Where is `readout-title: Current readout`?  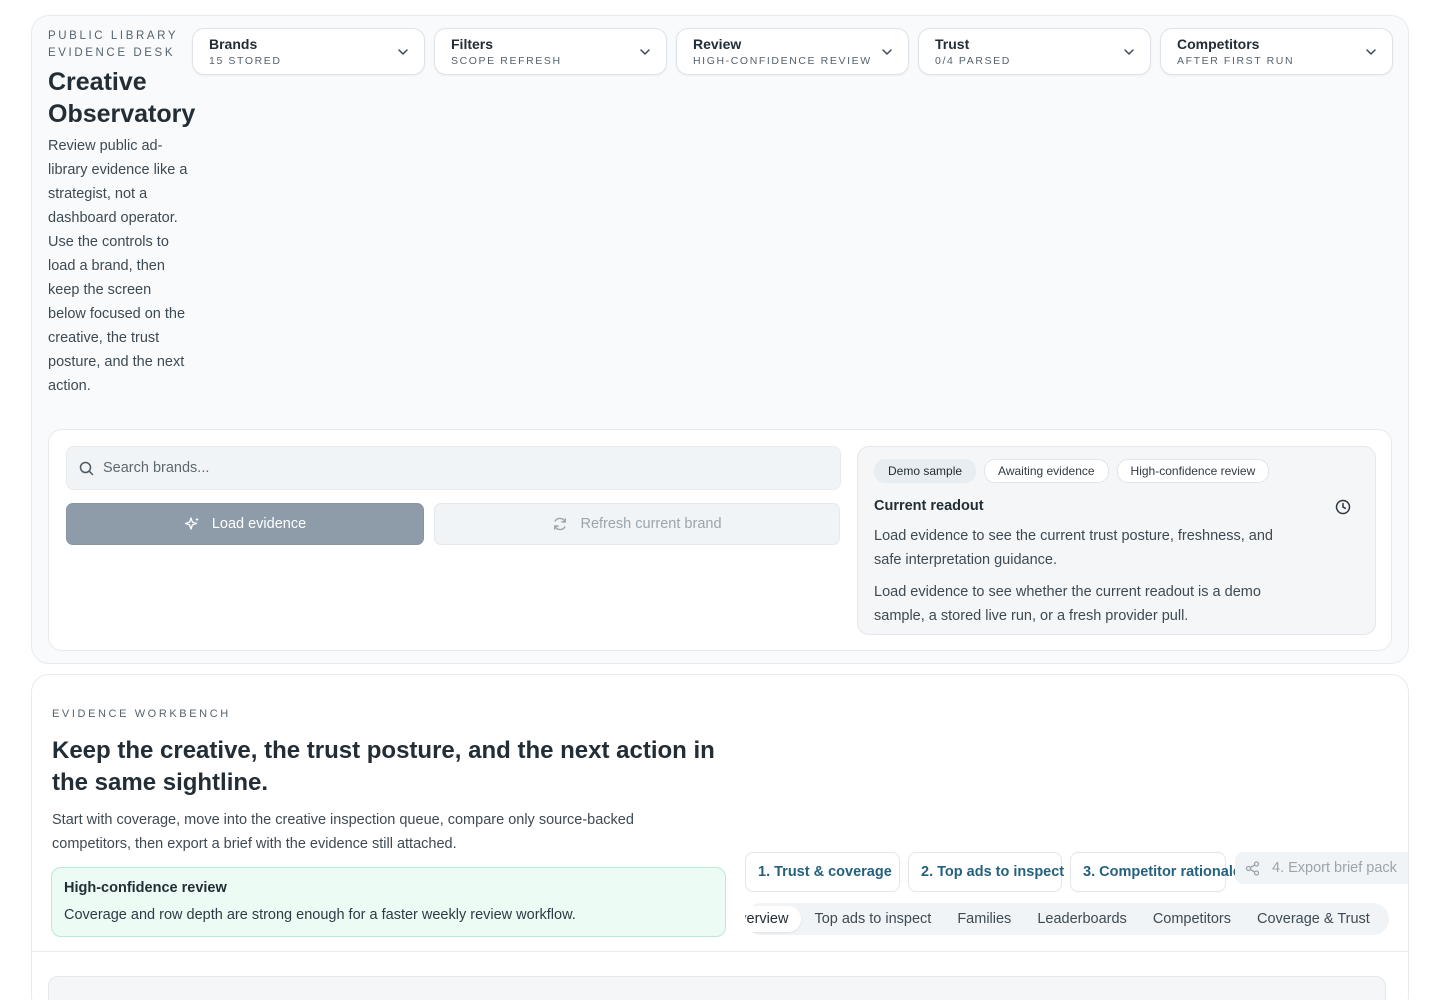 readout-title: Current readout is located at coordinates (929, 506).